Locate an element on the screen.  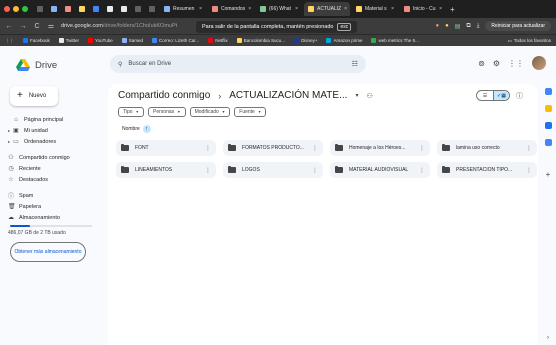
avatar is located at coordinates (539, 63).